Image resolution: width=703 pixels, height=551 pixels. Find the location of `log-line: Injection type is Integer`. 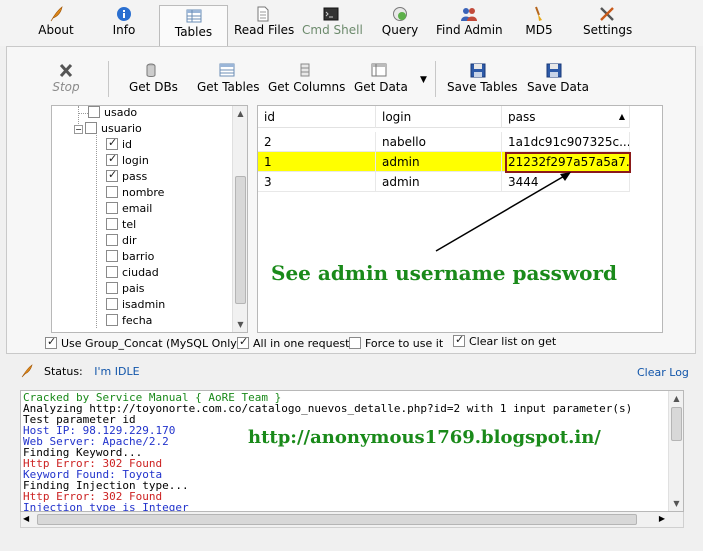

log-line: Injection type is Integer is located at coordinates (106, 506).